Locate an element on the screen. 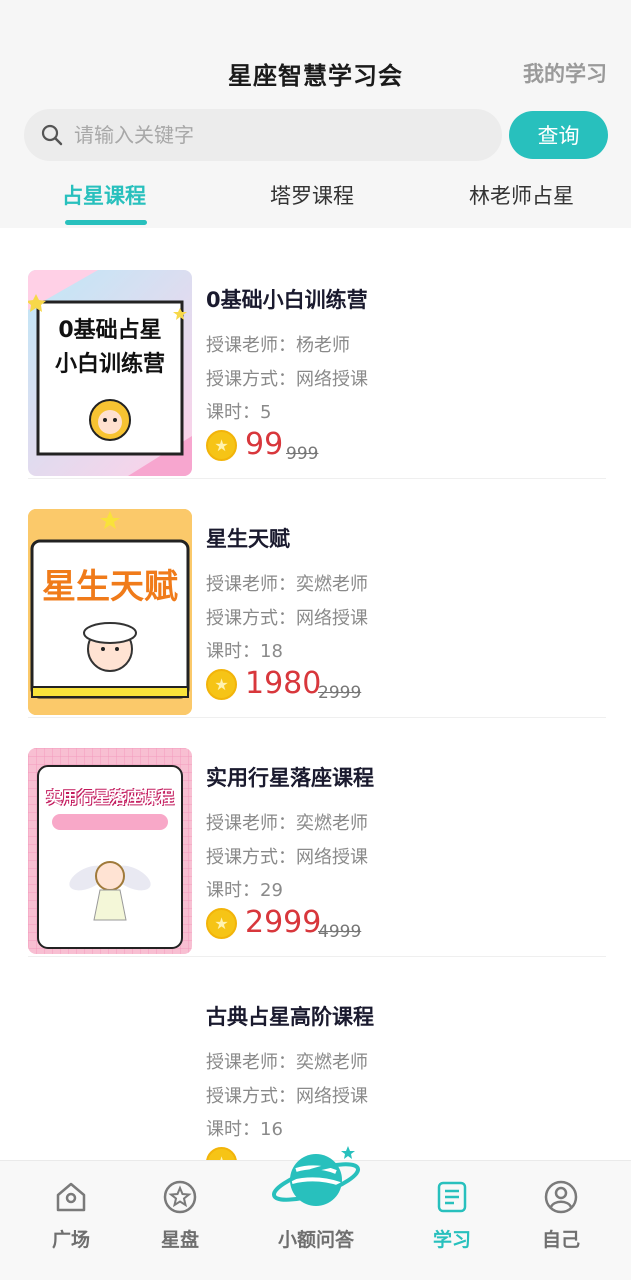 This screenshot has width=631, height=1280. tab-tarot-course: 塔罗课程 is located at coordinates (312, 195).